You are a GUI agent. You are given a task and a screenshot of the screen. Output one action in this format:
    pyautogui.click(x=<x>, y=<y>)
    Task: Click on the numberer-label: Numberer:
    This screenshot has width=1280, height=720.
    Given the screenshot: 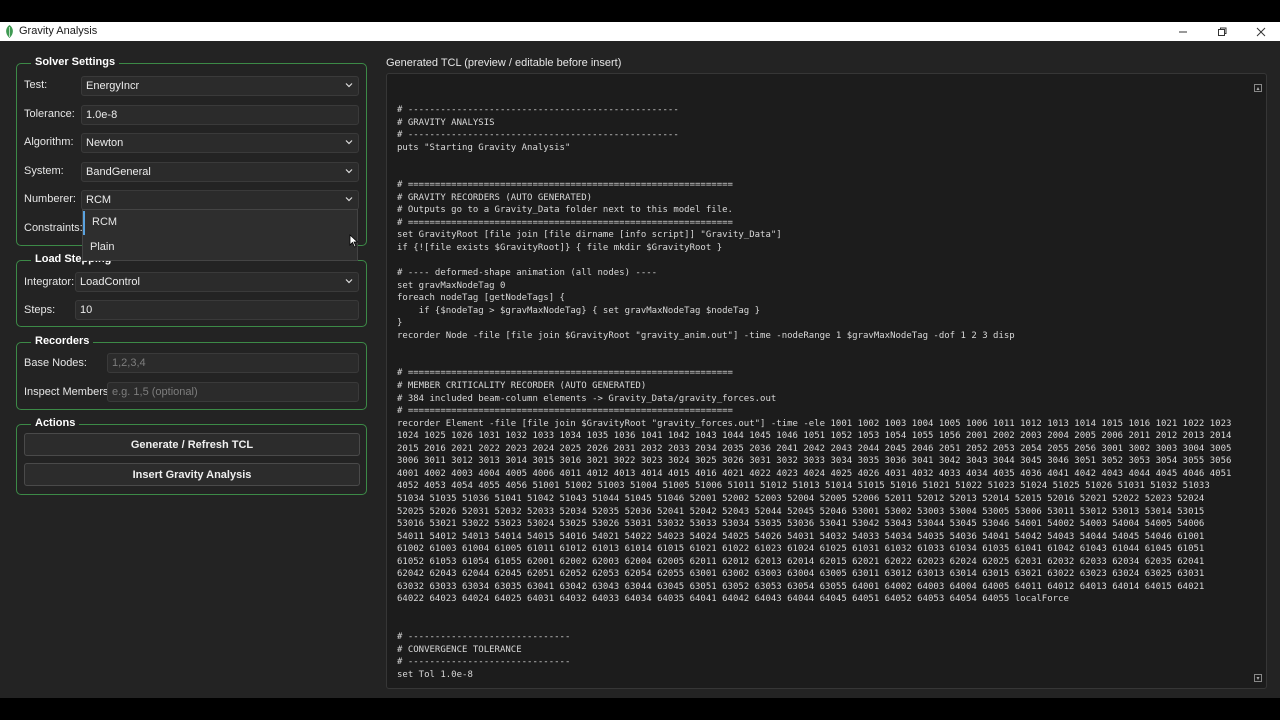 What is the action you would take?
    pyautogui.click(x=50, y=199)
    